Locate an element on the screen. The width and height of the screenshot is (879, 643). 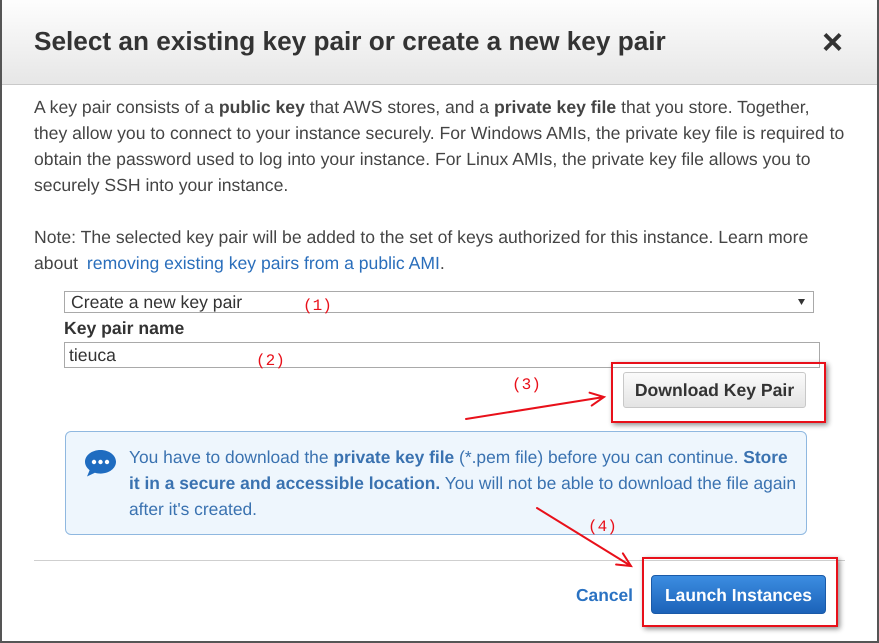
cancel-link: Cancel is located at coordinates (604, 595).